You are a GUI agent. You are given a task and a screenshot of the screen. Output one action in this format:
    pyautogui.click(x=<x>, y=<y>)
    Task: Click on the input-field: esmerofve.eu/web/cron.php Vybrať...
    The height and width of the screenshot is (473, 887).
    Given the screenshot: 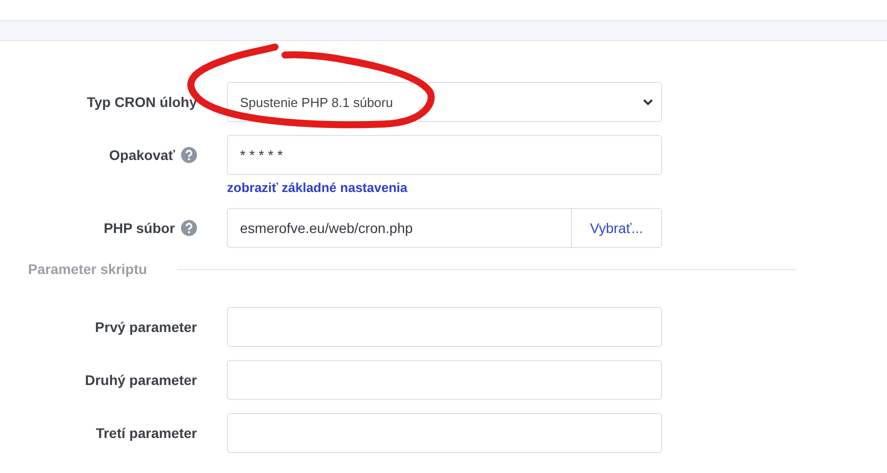 What is the action you would take?
    pyautogui.click(x=444, y=228)
    